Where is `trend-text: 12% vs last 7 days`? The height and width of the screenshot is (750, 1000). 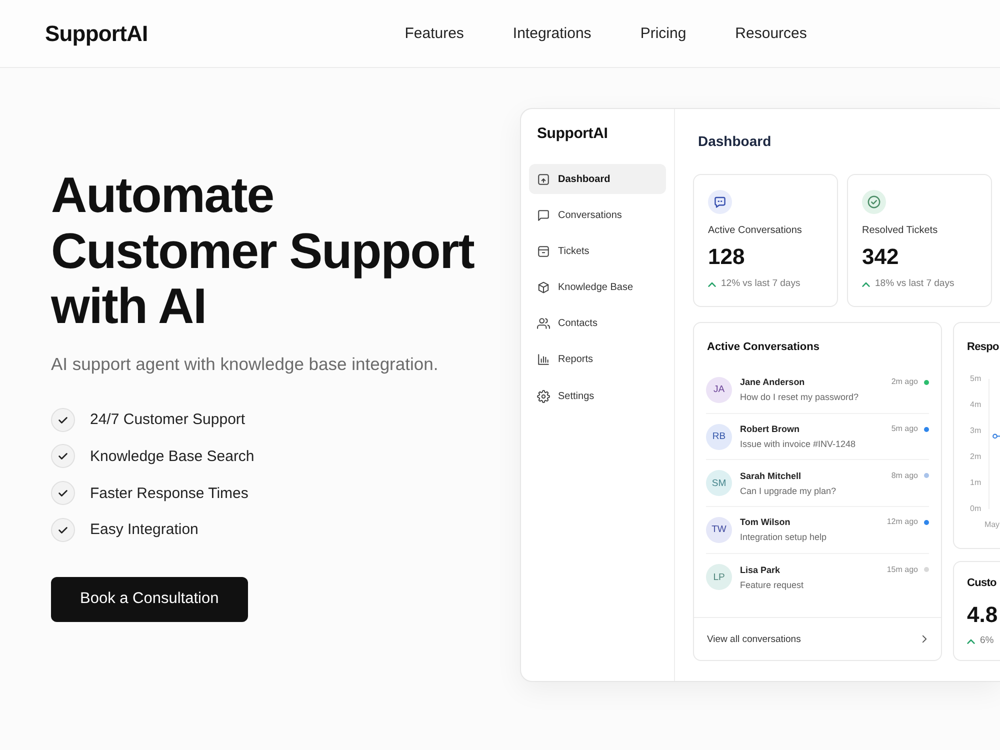 trend-text: 12% vs last 7 days is located at coordinates (760, 284).